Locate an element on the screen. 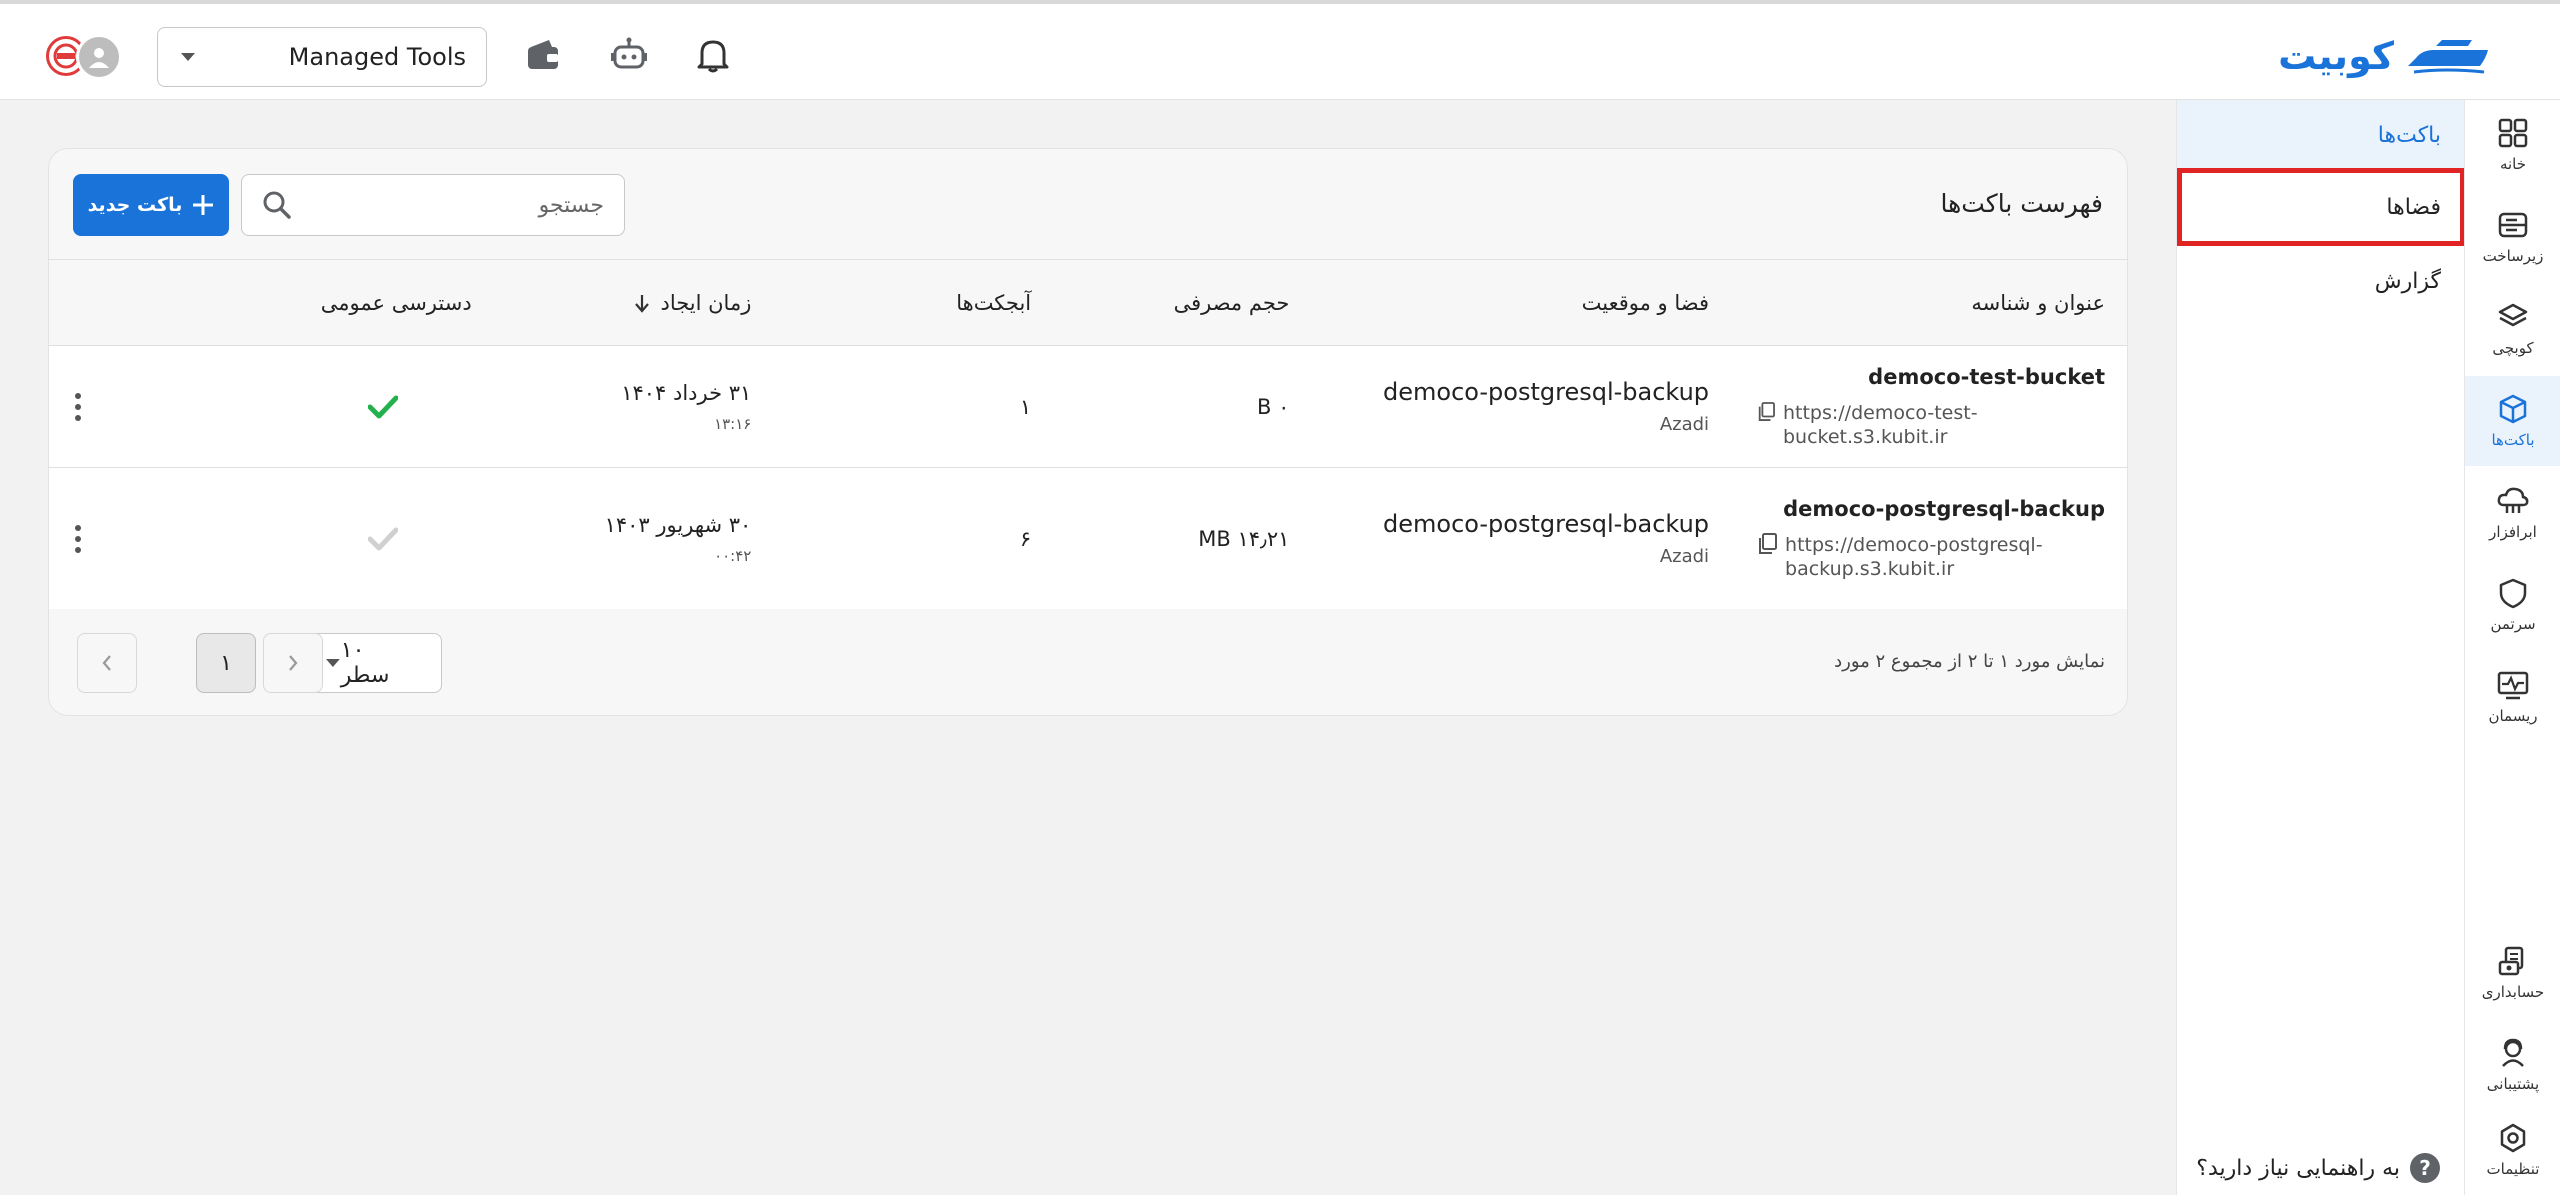  monitor-icon is located at coordinates (2513, 685).